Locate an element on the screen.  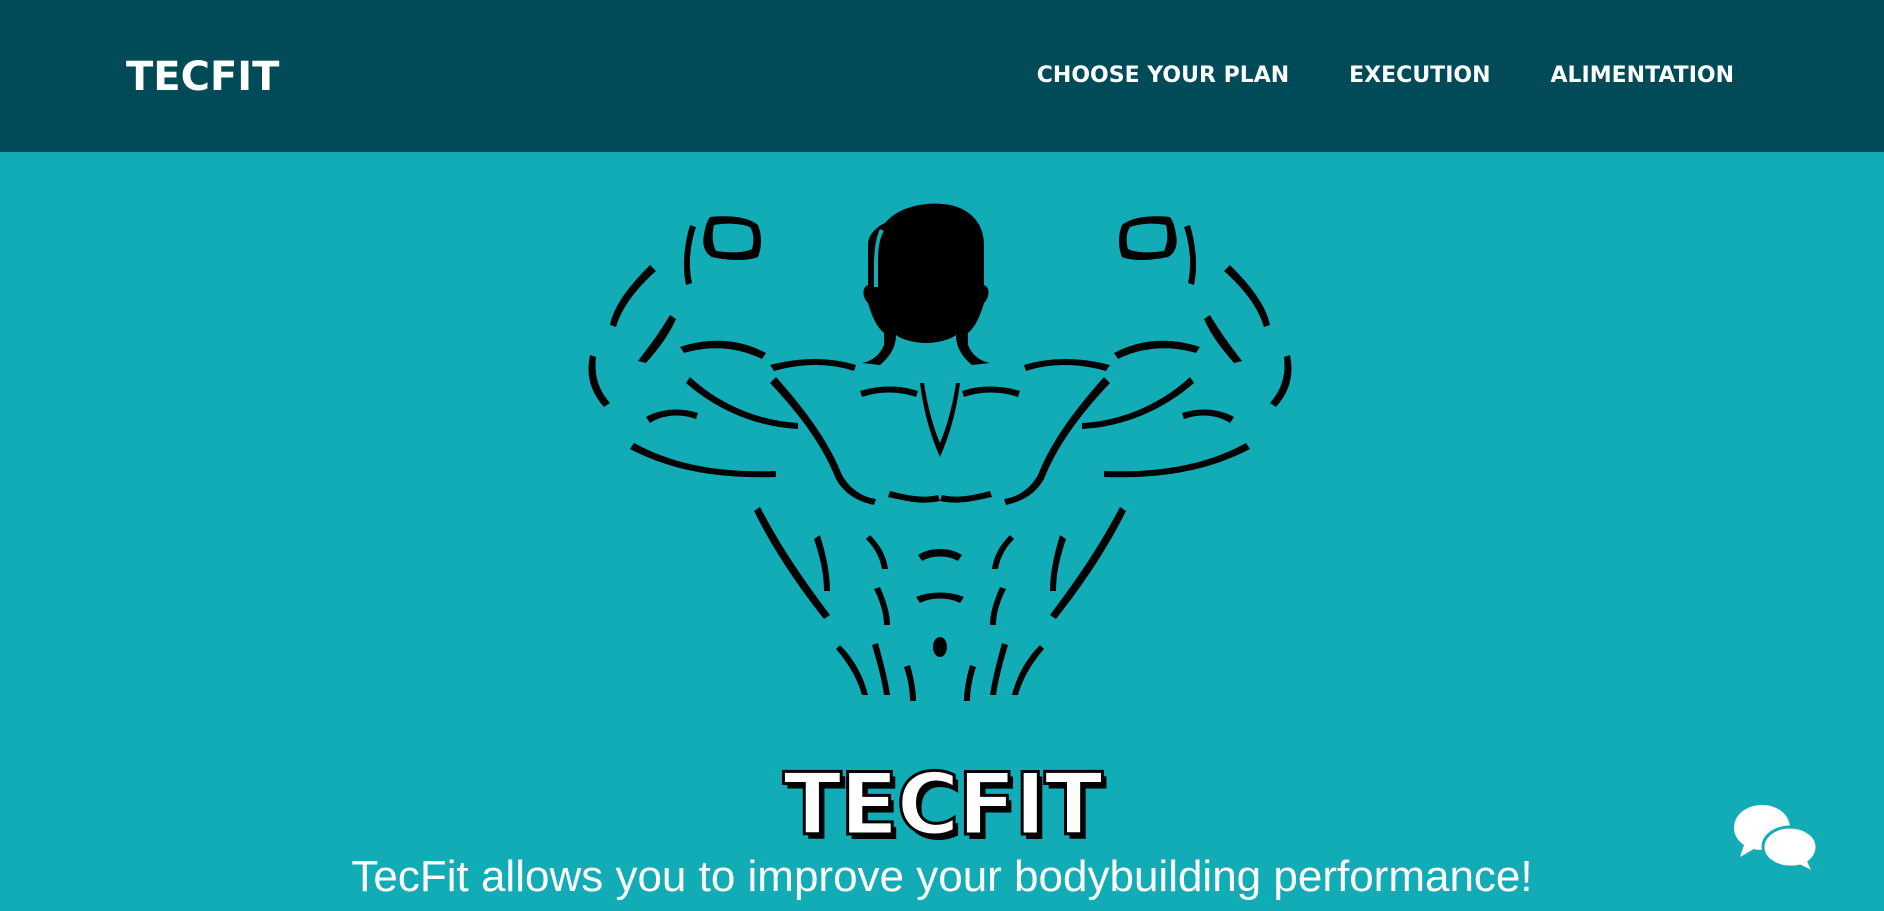
chat-bubbles-icon is located at coordinates (1776, 840).